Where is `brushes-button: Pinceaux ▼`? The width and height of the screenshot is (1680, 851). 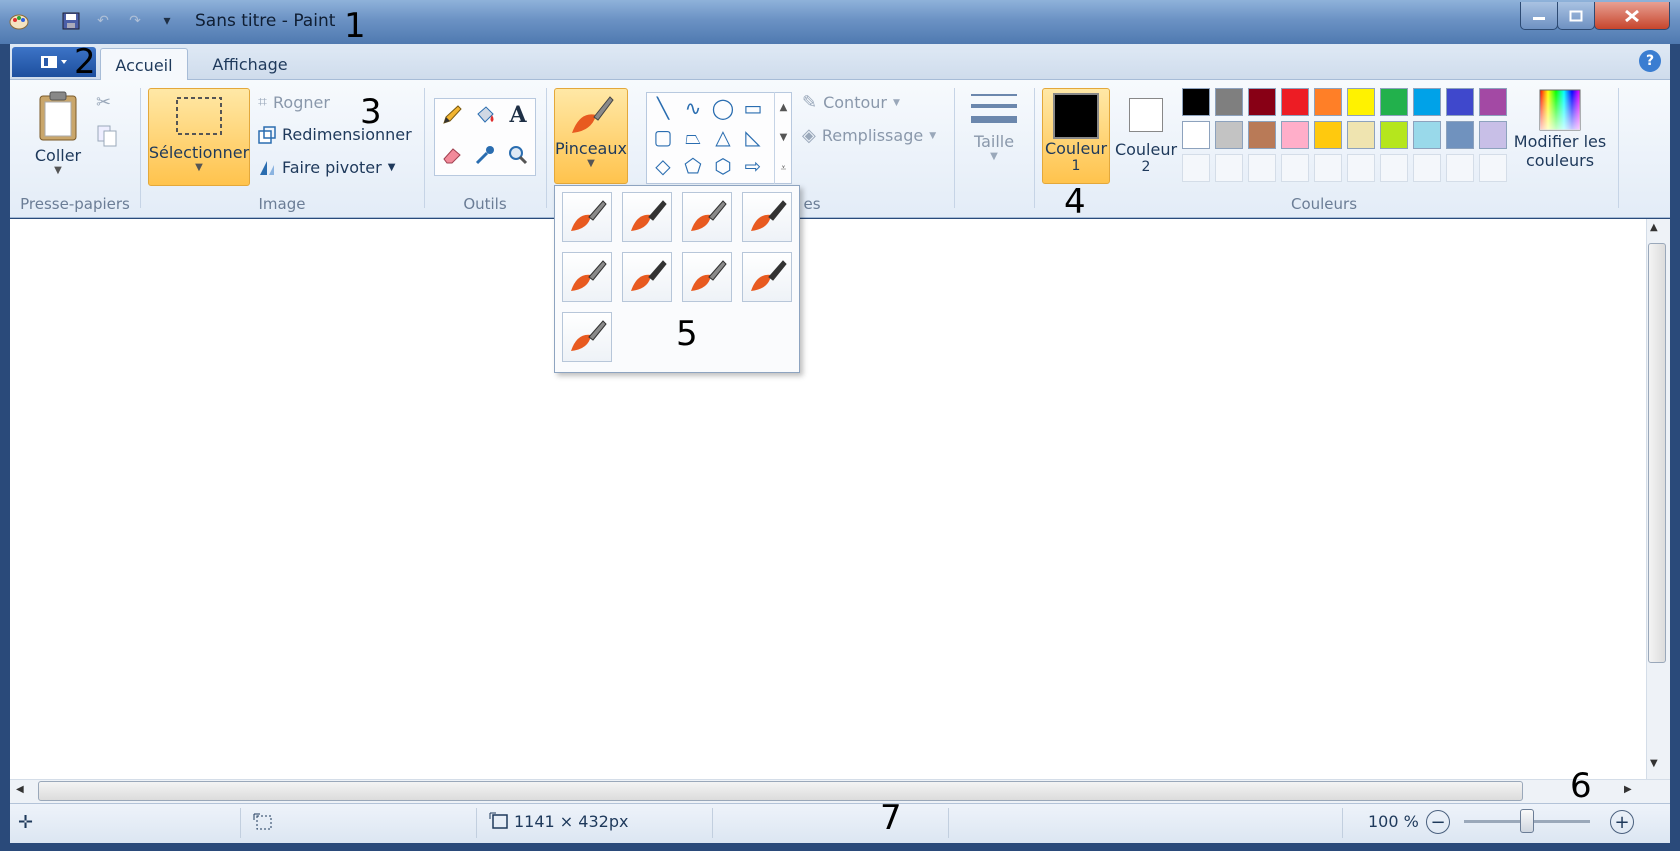 brushes-button: Pinceaux ▼ is located at coordinates (591, 136).